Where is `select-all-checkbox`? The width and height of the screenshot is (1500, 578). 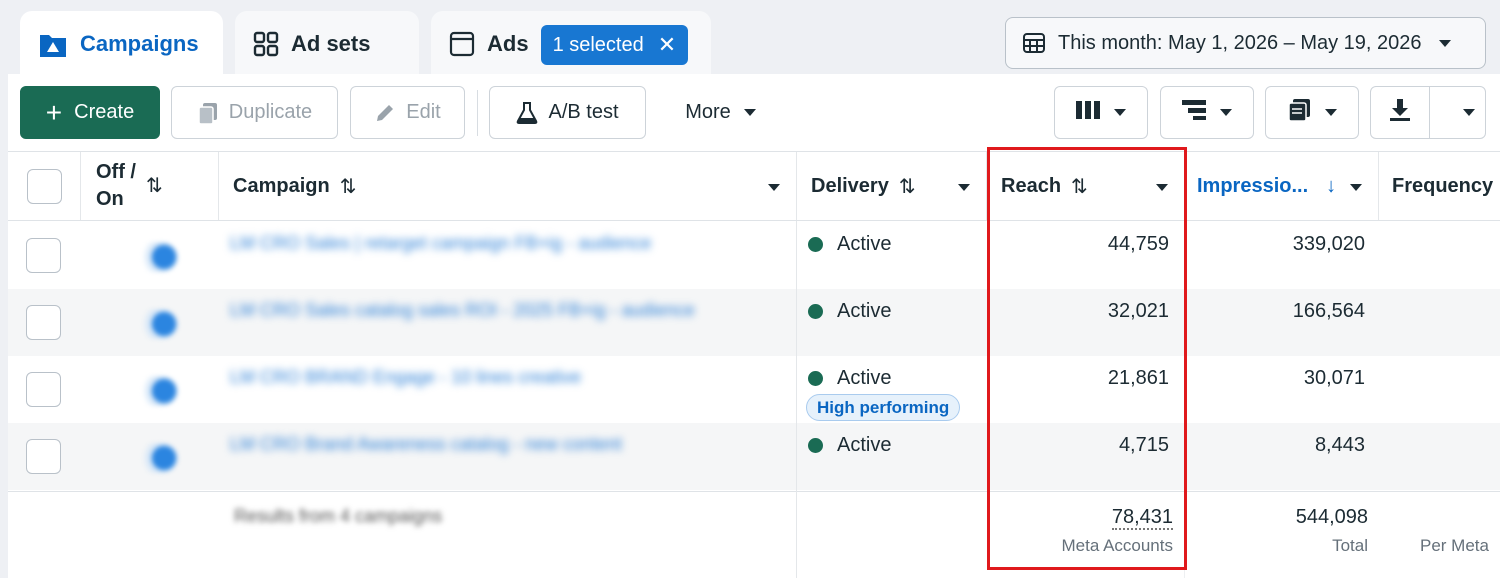
select-all-checkbox is located at coordinates (44, 186).